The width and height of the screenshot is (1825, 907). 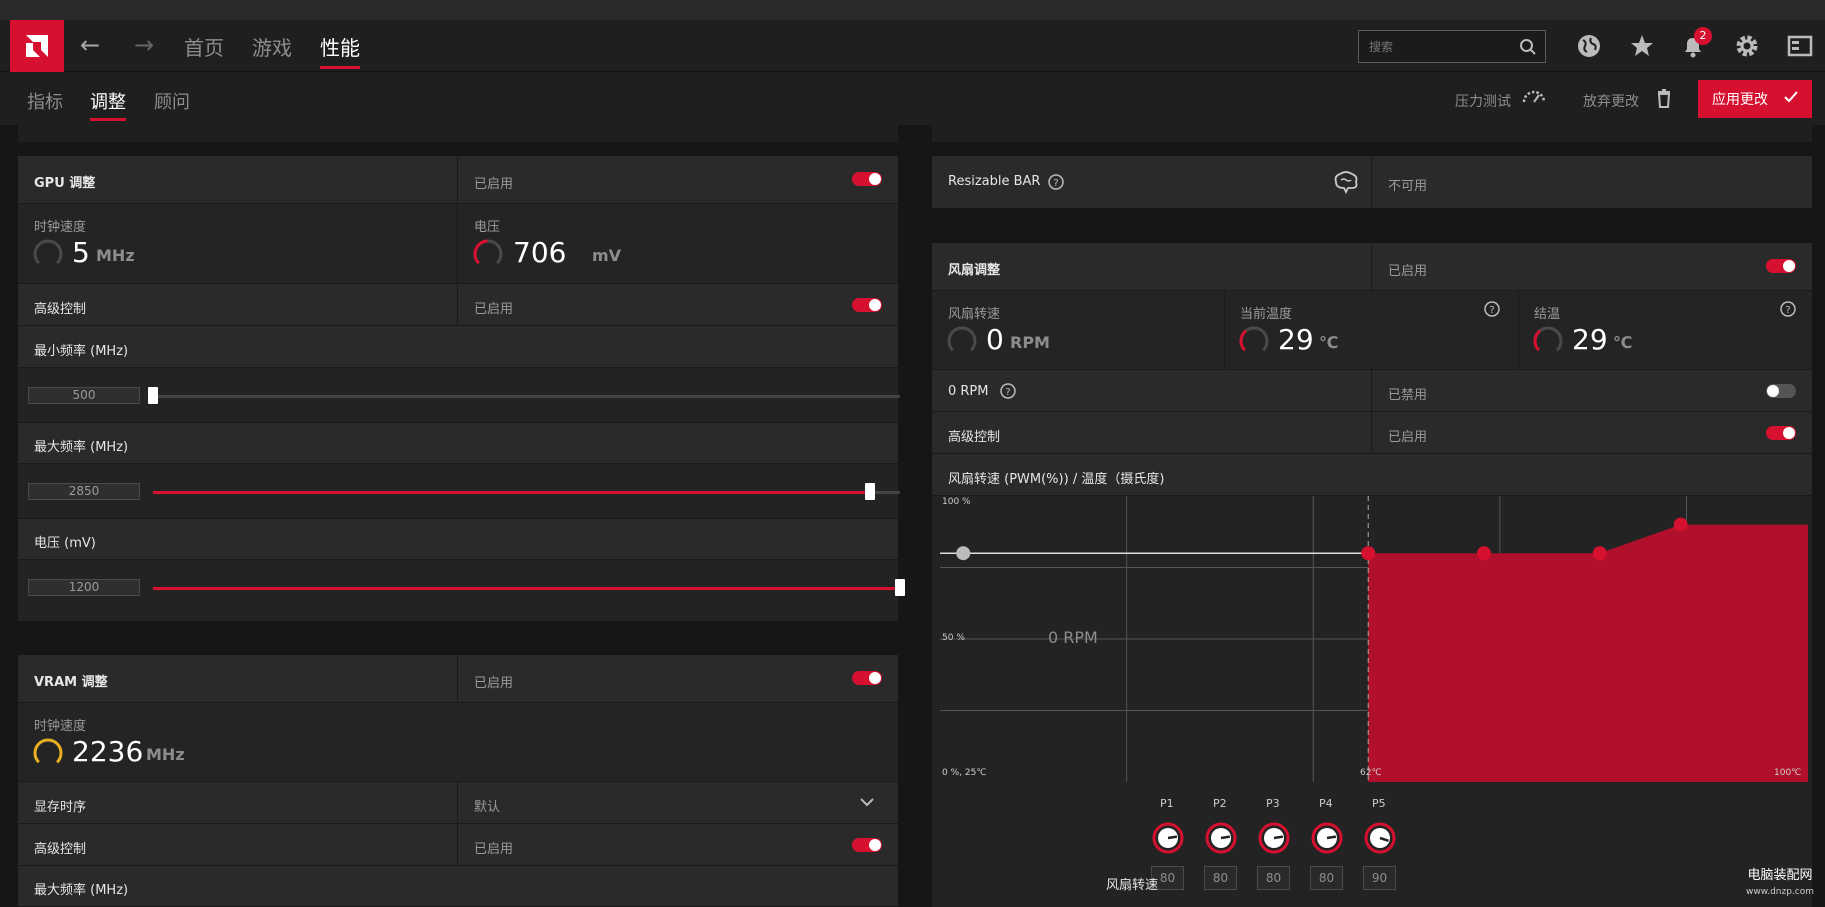 What do you see at coordinates (1781, 266) in the screenshot?
I see `fan-tuning-toggle` at bounding box center [1781, 266].